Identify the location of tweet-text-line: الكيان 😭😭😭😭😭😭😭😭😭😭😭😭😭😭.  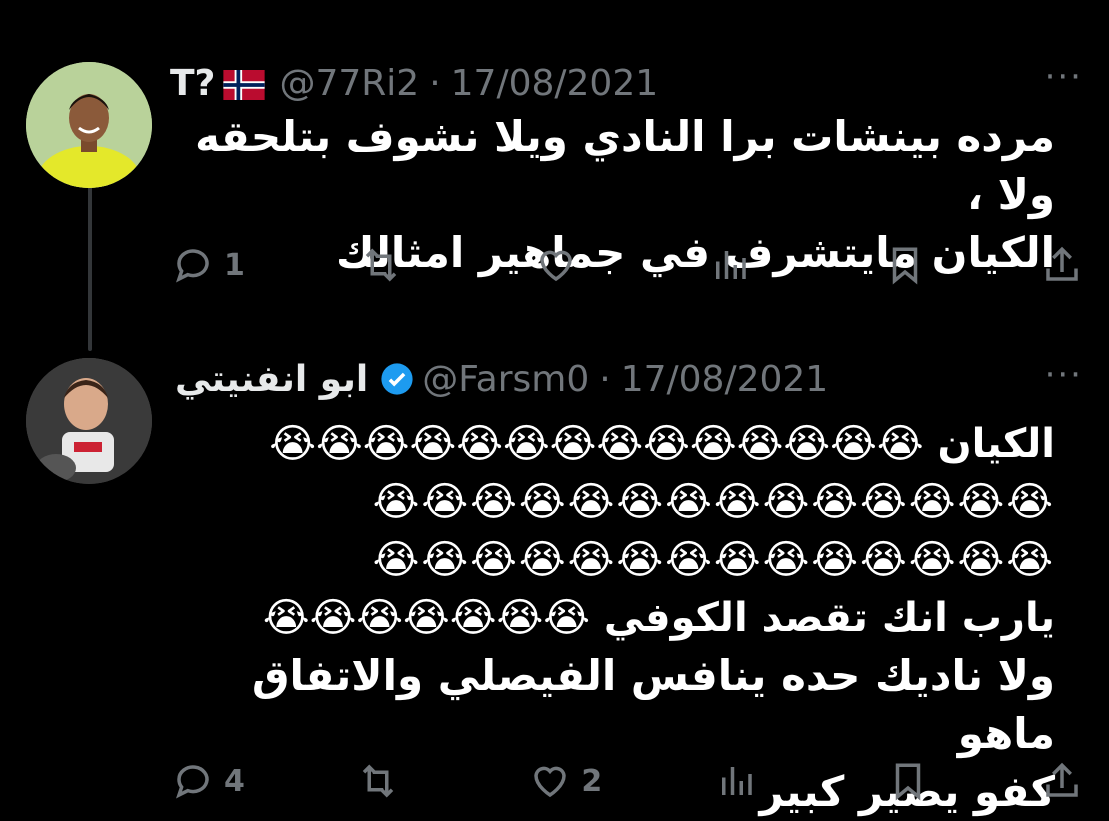
(662, 444).